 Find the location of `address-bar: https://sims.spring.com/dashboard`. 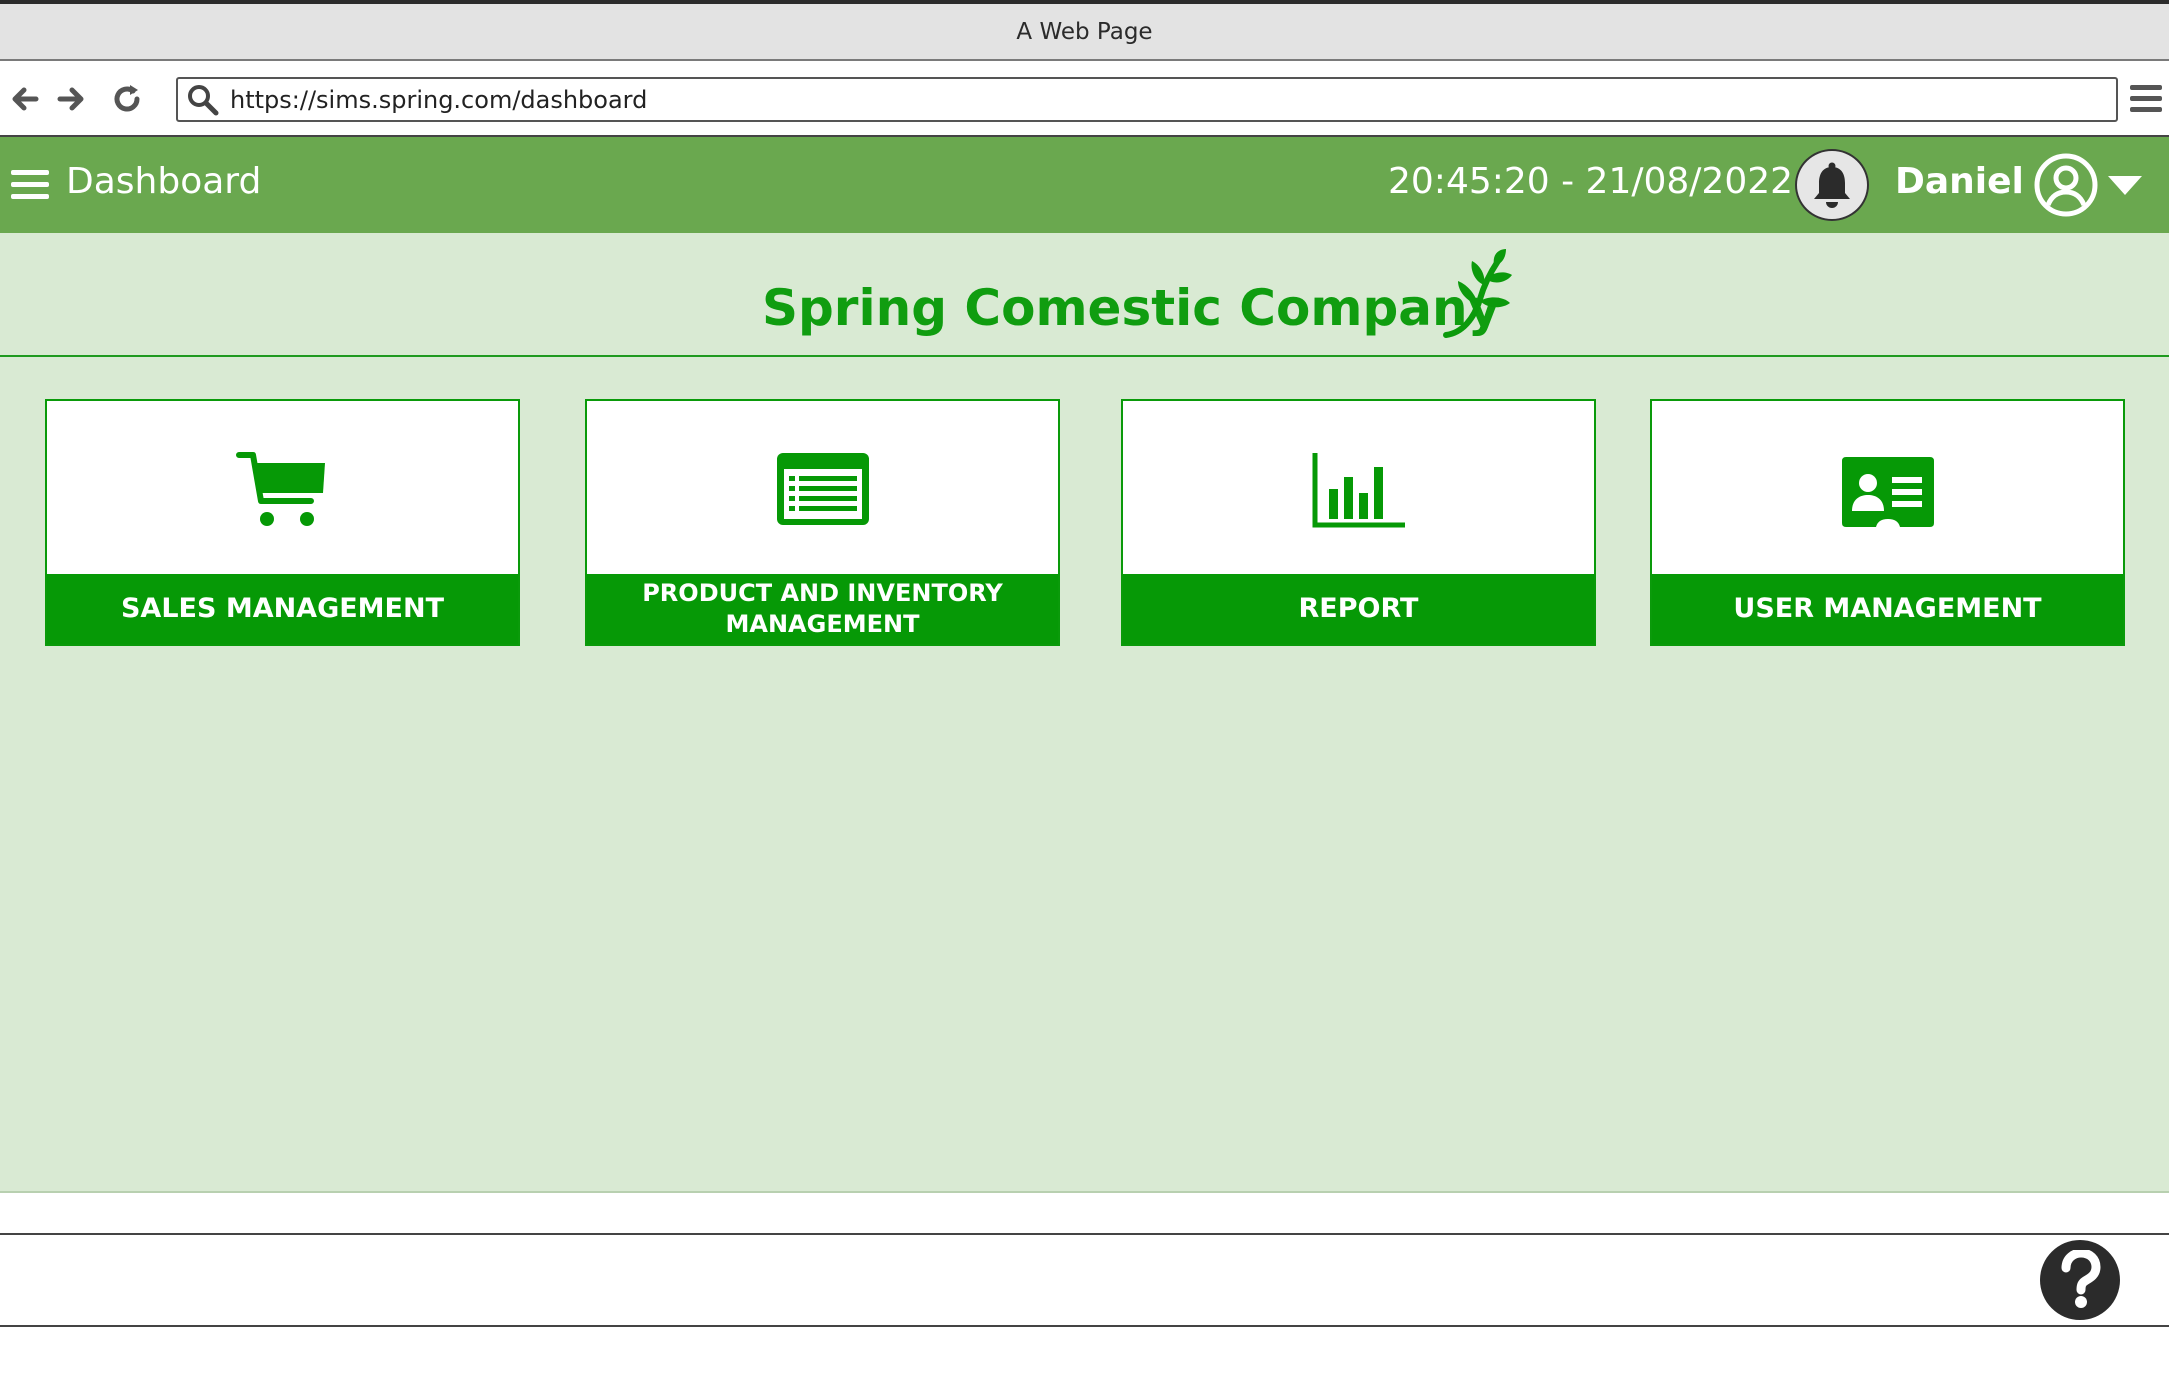

address-bar: https://sims.spring.com/dashboard is located at coordinates (1147, 99).